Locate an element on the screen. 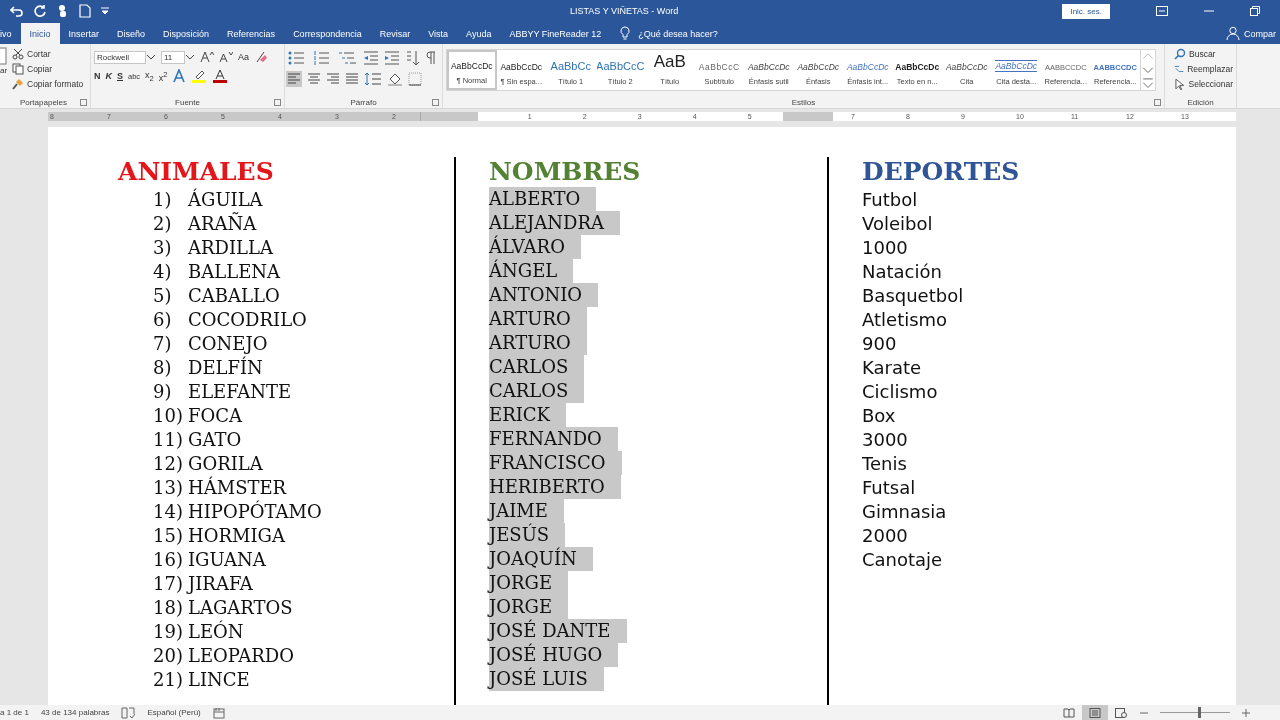  tell-me-field: ¿Qué desea hacer? is located at coordinates (678, 36).